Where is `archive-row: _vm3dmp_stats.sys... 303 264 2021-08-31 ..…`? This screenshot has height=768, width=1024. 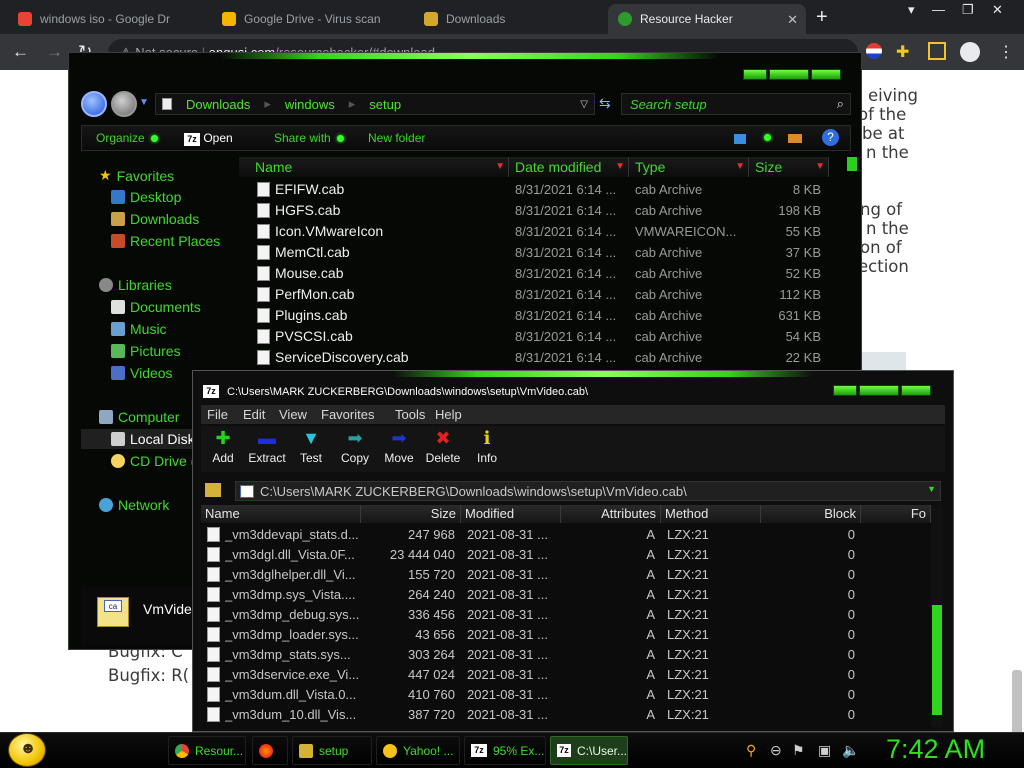
archive-row: _vm3dmp_stats.sys... 303 264 2021-08-31 ..… is located at coordinates (566, 655).